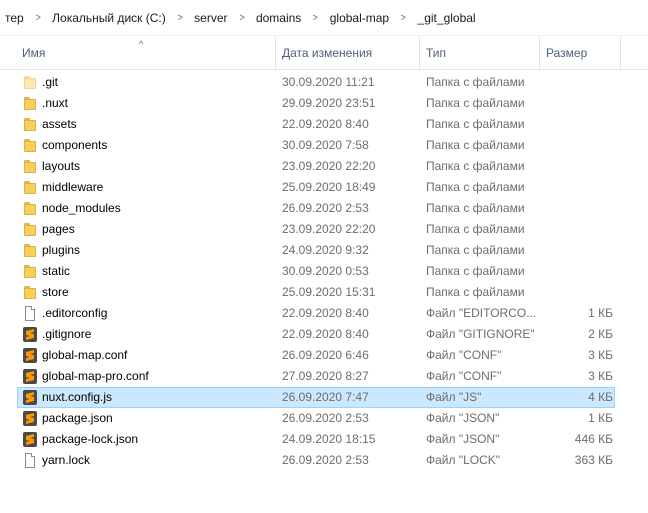 Image resolution: width=648 pixels, height=513 pixels. I want to click on column-header-size: Размер, so click(580, 53).